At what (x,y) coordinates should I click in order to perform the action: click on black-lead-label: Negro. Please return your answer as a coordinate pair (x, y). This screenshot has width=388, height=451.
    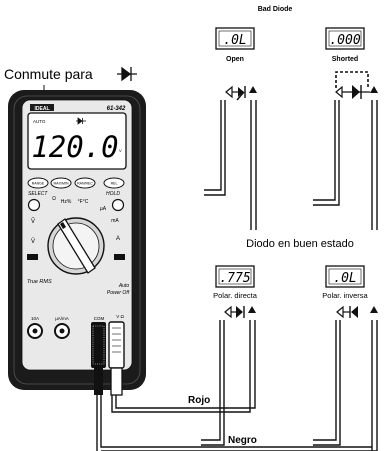
    Looking at the image, I should click on (242, 440).